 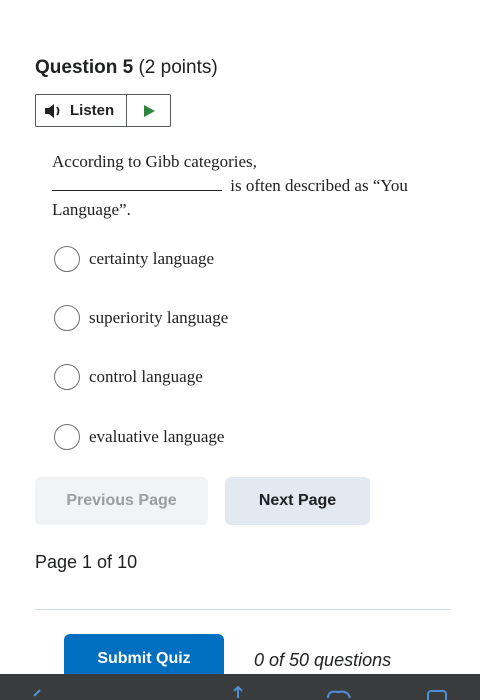 What do you see at coordinates (86, 562) in the screenshot?
I see `page-indicator: Page 1 of 10` at bounding box center [86, 562].